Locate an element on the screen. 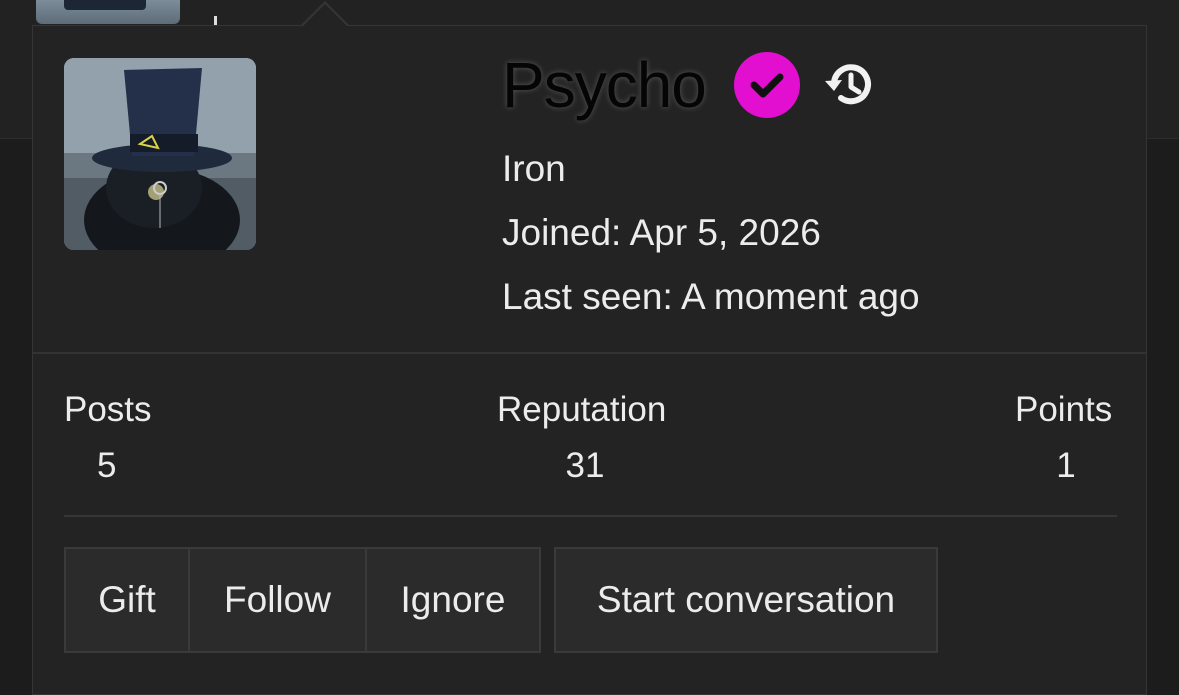  joined-line: Joined: Apr 5, 2026 is located at coordinates (661, 233).